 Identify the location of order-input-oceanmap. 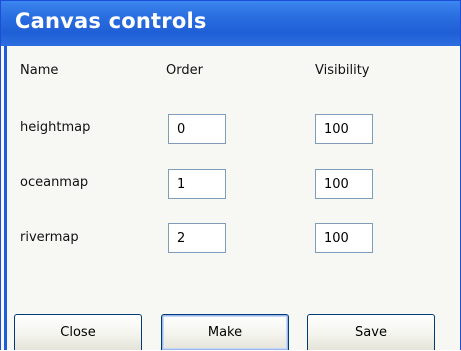
(197, 184).